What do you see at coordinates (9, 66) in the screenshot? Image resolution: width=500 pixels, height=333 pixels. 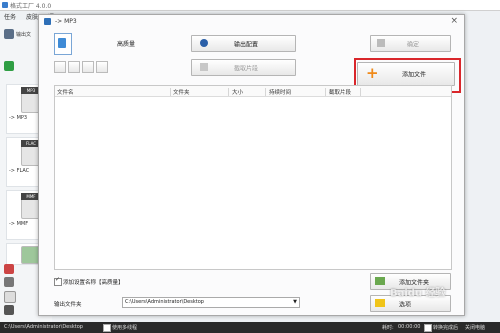 I see `music-note-icon` at bounding box center [9, 66].